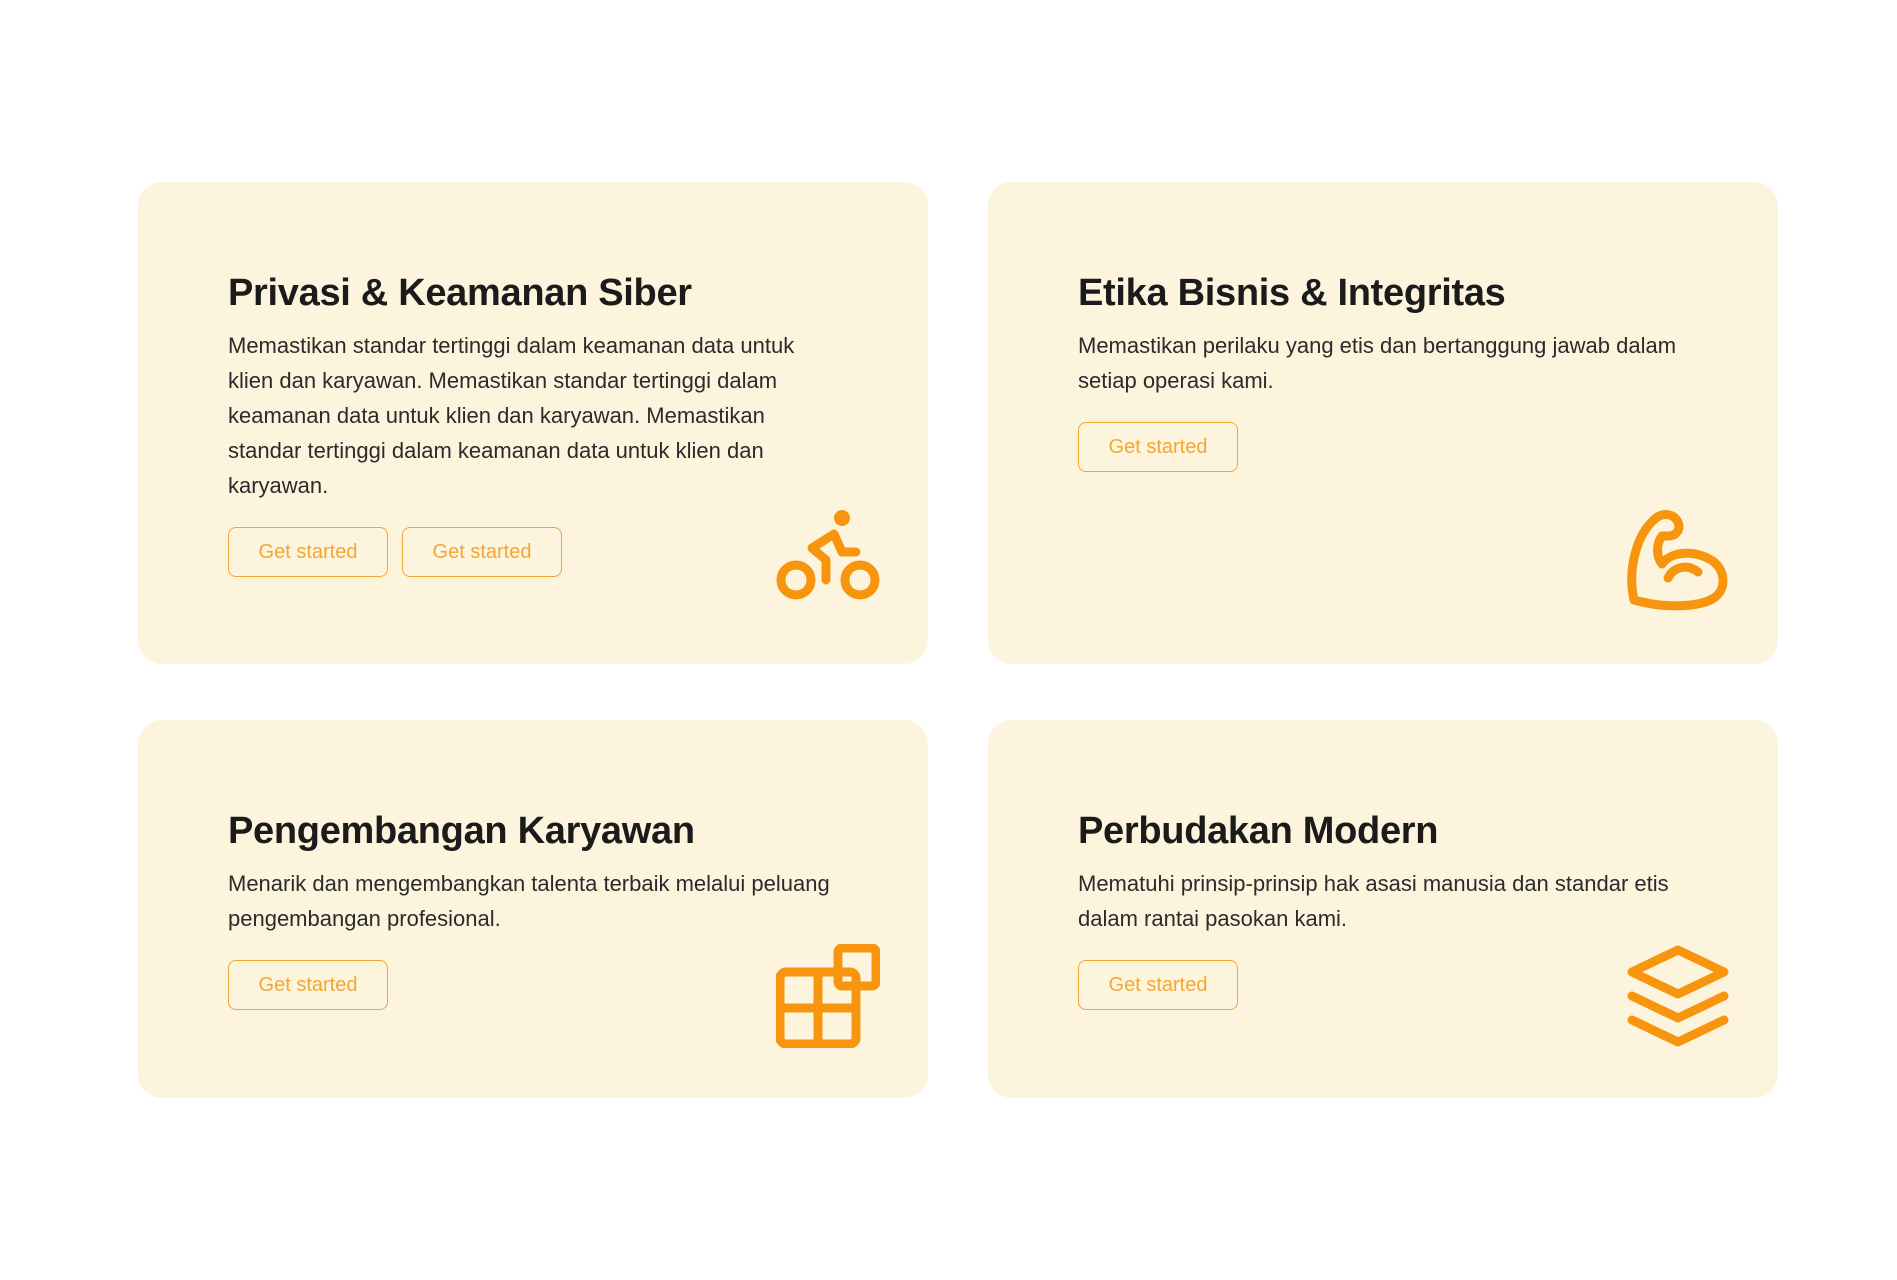  Describe the element at coordinates (1678, 996) in the screenshot. I see `layers-stack-icon` at that location.